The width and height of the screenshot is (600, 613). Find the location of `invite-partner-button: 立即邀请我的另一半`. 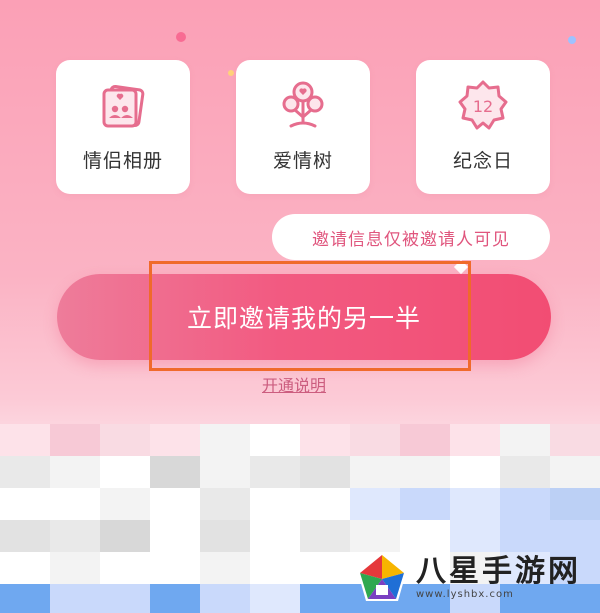

invite-partner-button: 立即邀请我的另一半 is located at coordinates (304, 317).